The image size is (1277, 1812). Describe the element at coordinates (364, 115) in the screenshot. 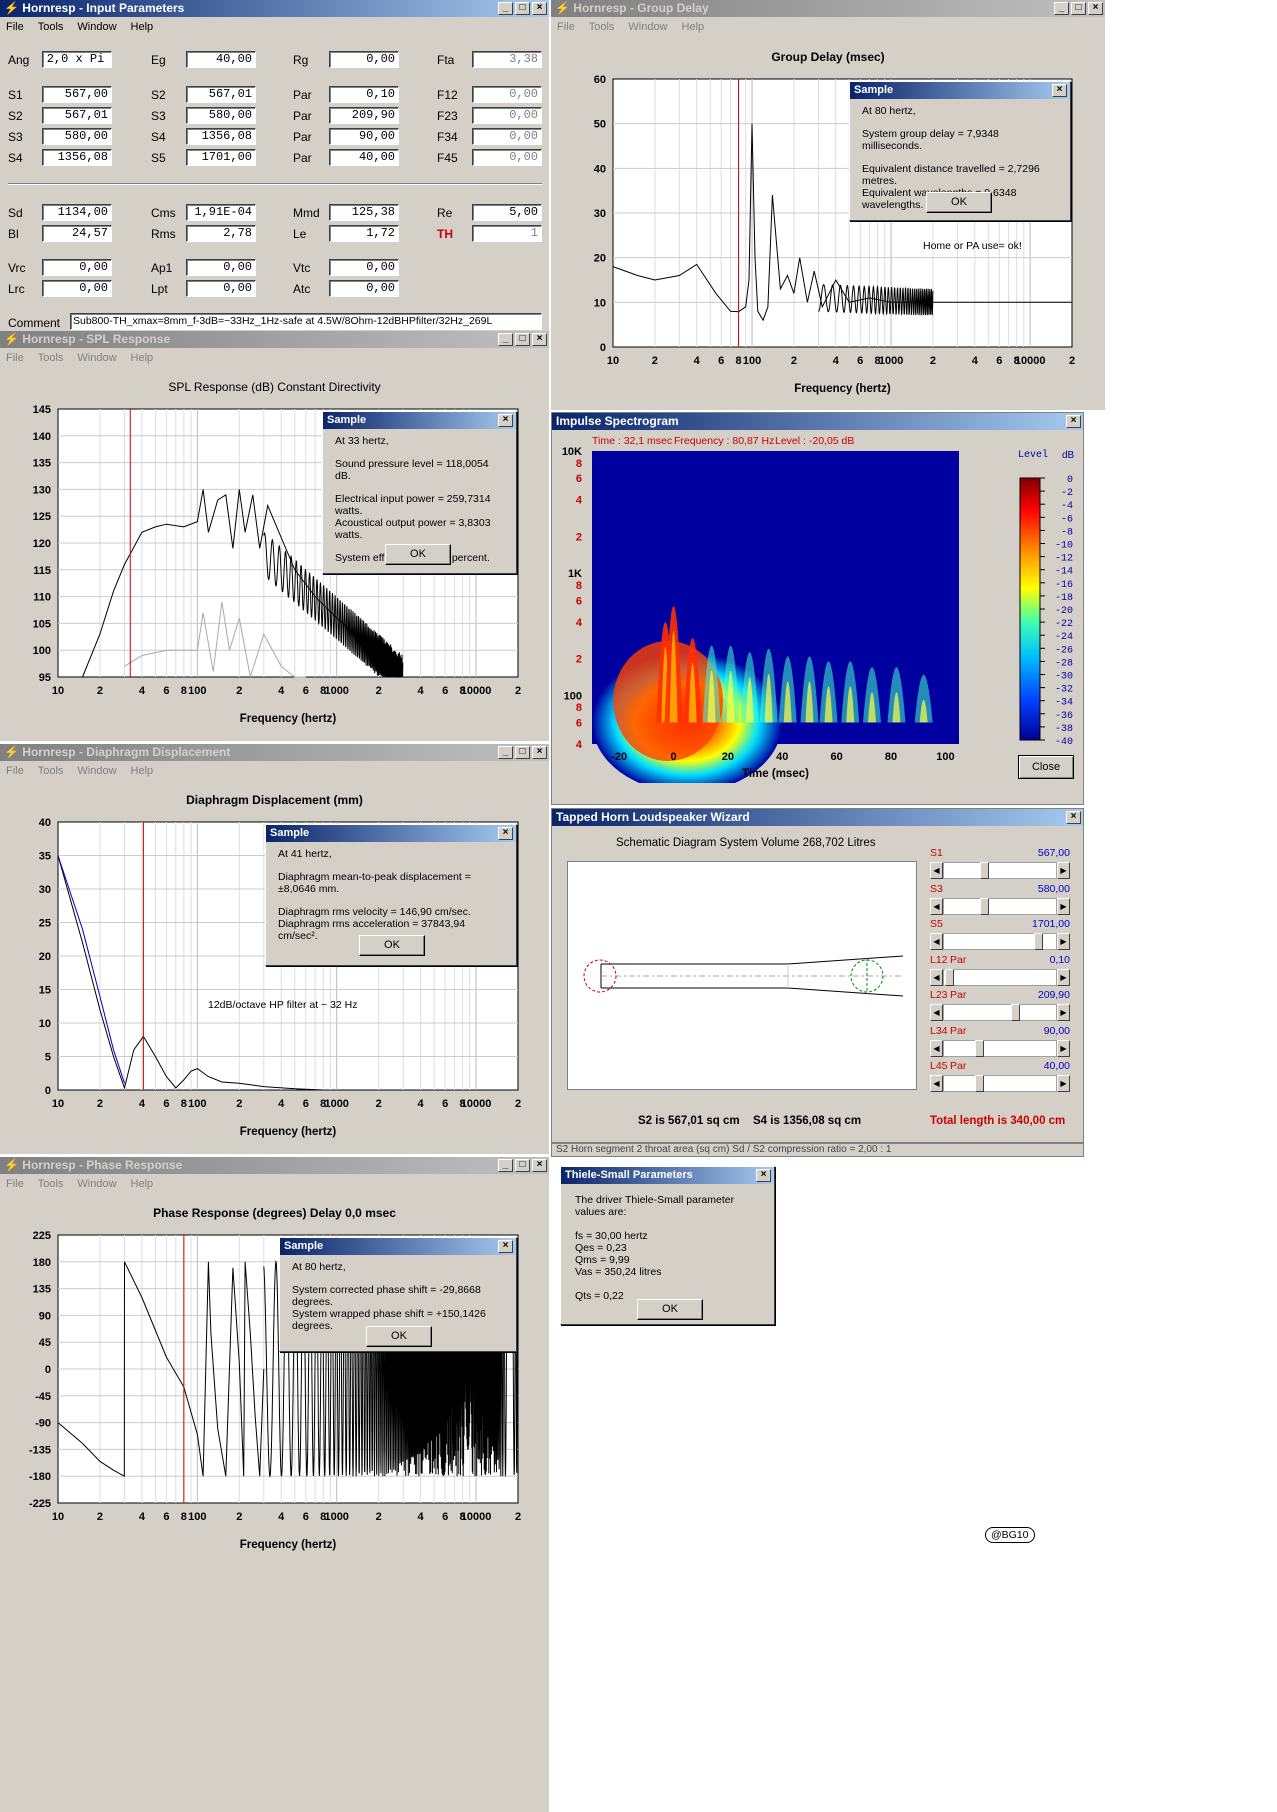

I see `param-field-par: 209,90` at that location.